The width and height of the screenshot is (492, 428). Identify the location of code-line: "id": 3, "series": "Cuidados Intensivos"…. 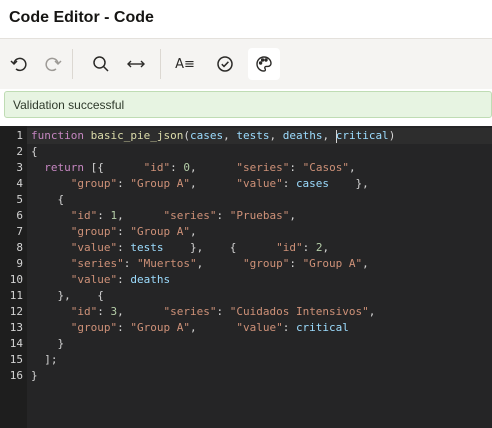
(223, 311).